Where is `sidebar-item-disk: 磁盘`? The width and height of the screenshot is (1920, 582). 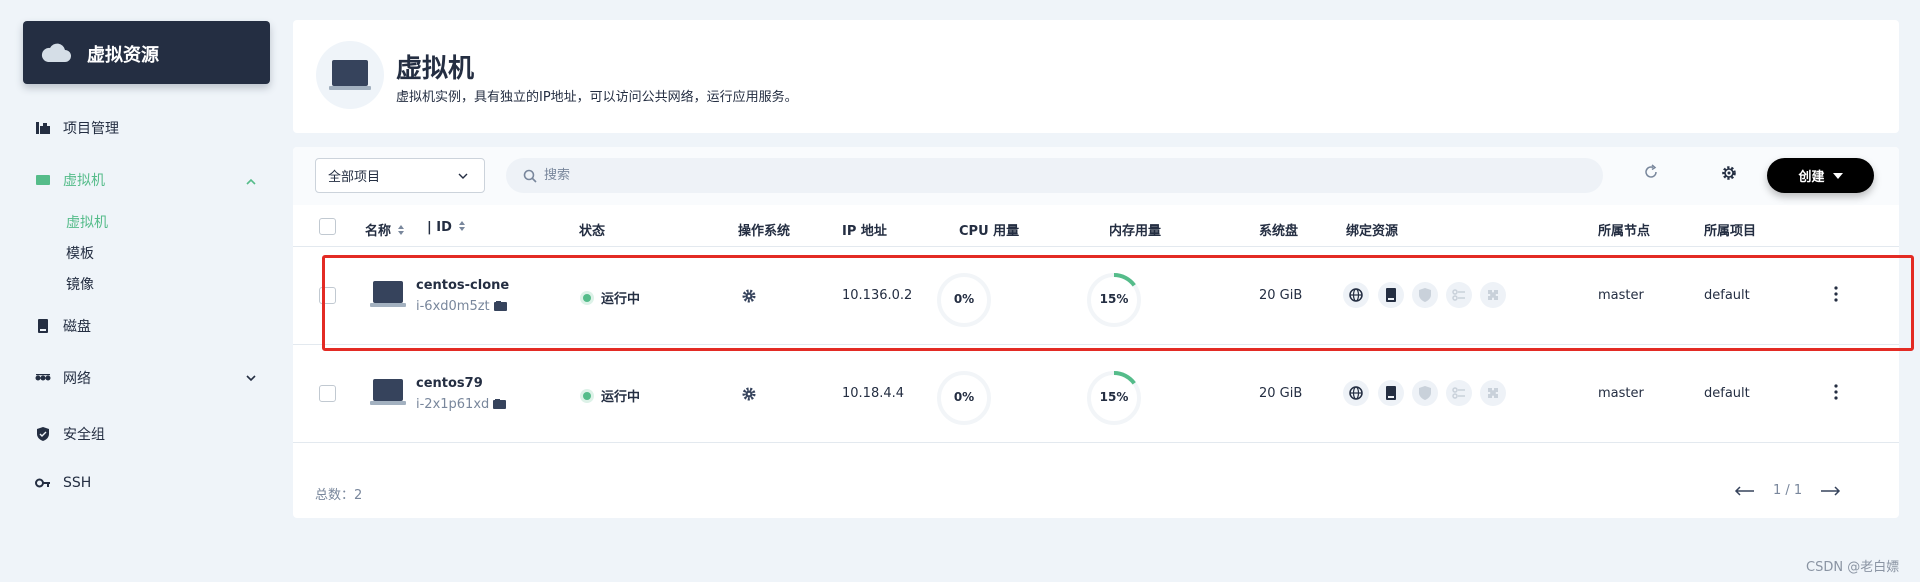 sidebar-item-disk: 磁盘 is located at coordinates (63, 326).